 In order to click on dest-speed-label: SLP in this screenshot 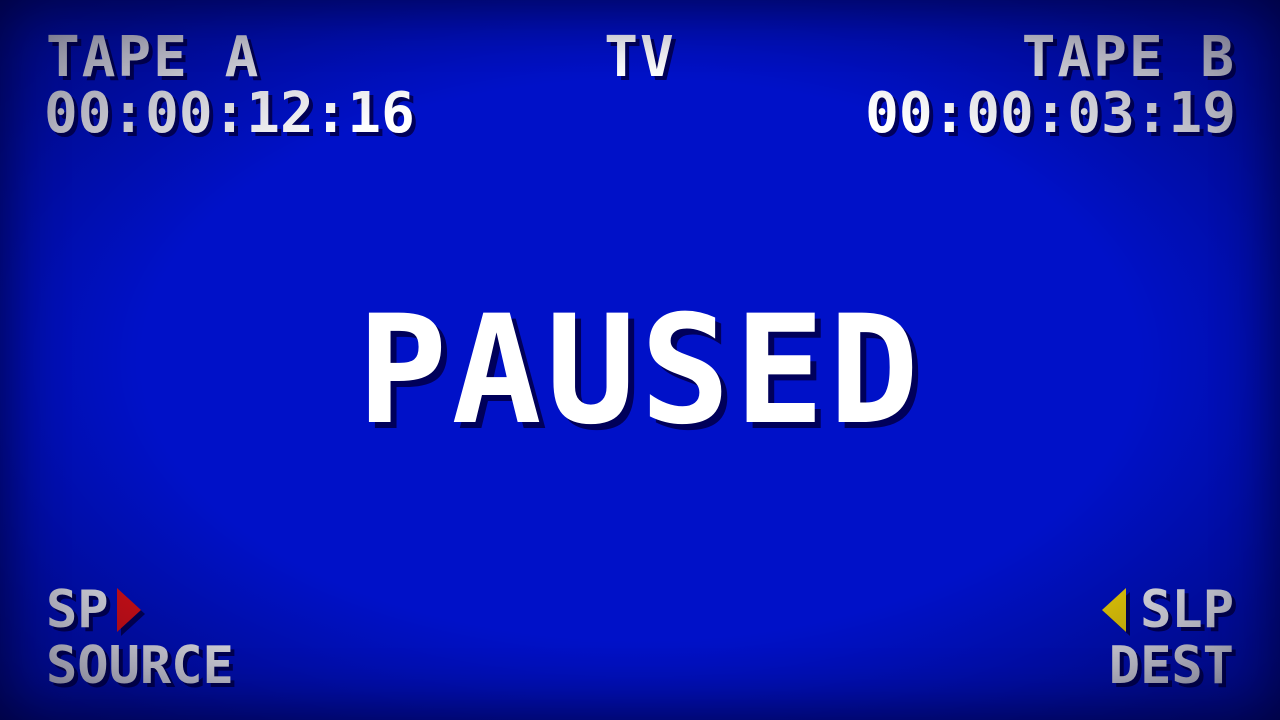, I will do `click(1187, 610)`.